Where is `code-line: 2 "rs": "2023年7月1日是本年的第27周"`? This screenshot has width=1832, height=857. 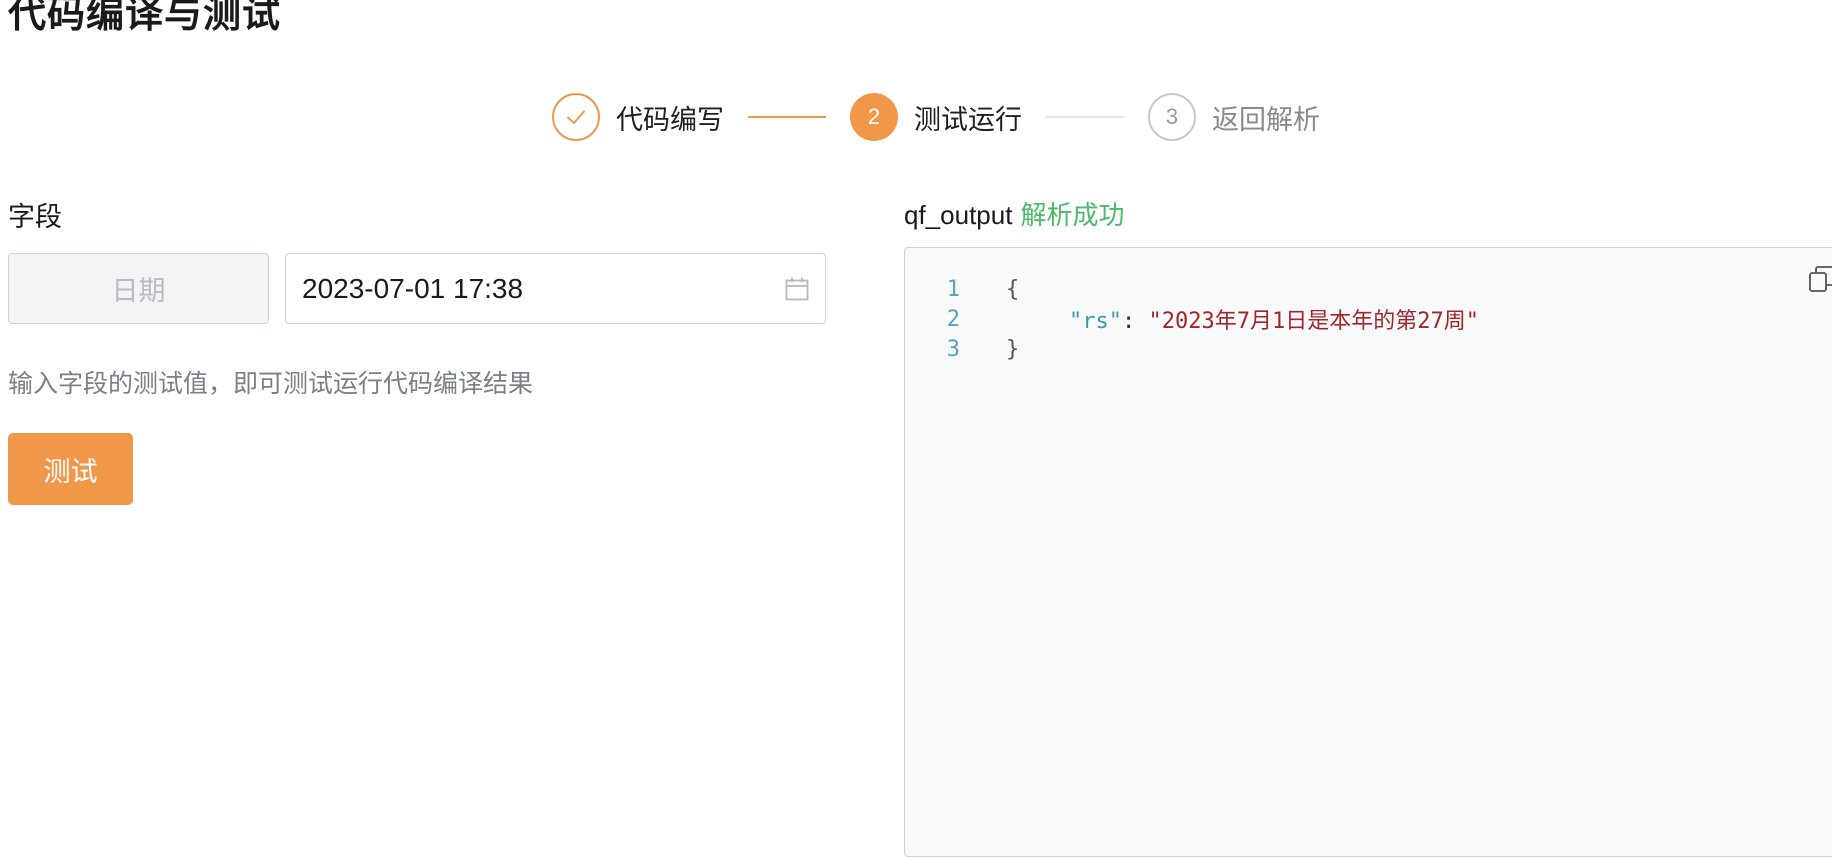
code-line: 2 "rs": "2023年7月1日是本年的第27周" is located at coordinates (1209, 319).